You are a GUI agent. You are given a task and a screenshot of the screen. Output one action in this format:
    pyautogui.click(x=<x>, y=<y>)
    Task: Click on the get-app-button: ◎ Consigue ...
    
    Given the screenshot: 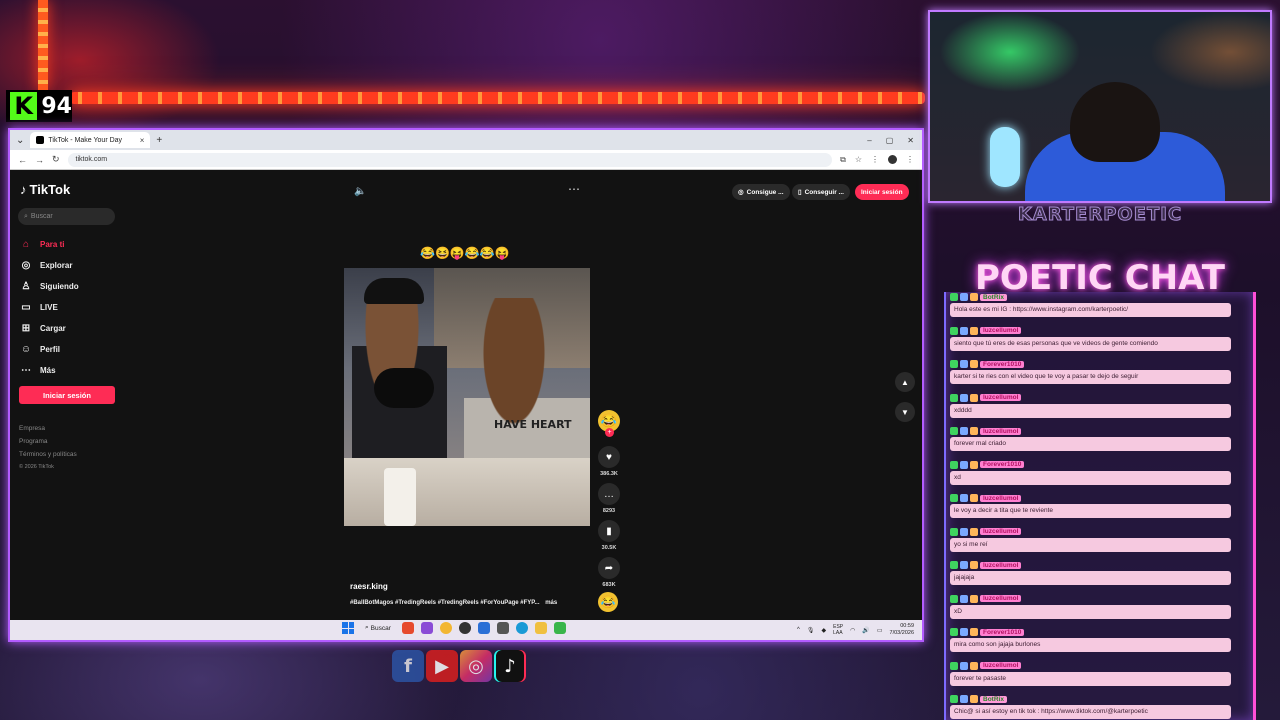 What is the action you would take?
    pyautogui.click(x=761, y=192)
    